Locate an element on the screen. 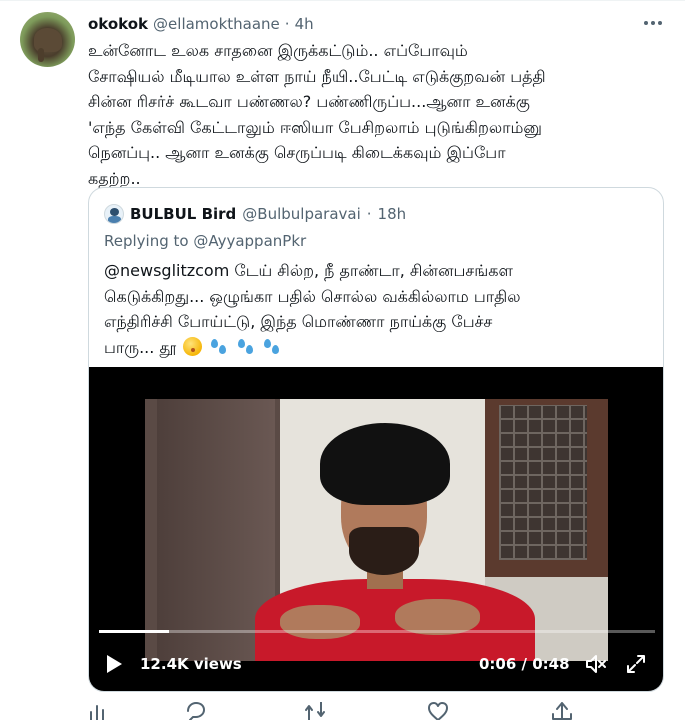 Image resolution: width=685 pixels, height=720 pixels. more-options-icon is located at coordinates (653, 23).